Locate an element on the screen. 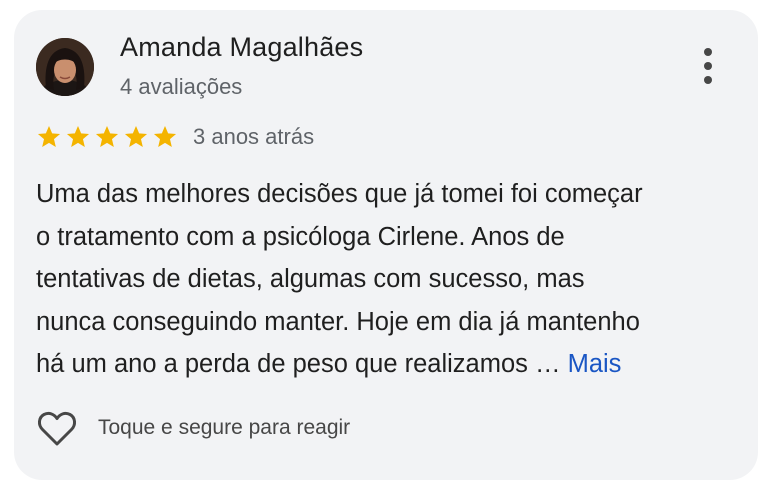  rating-row: 3 anos atrás is located at coordinates (175, 137).